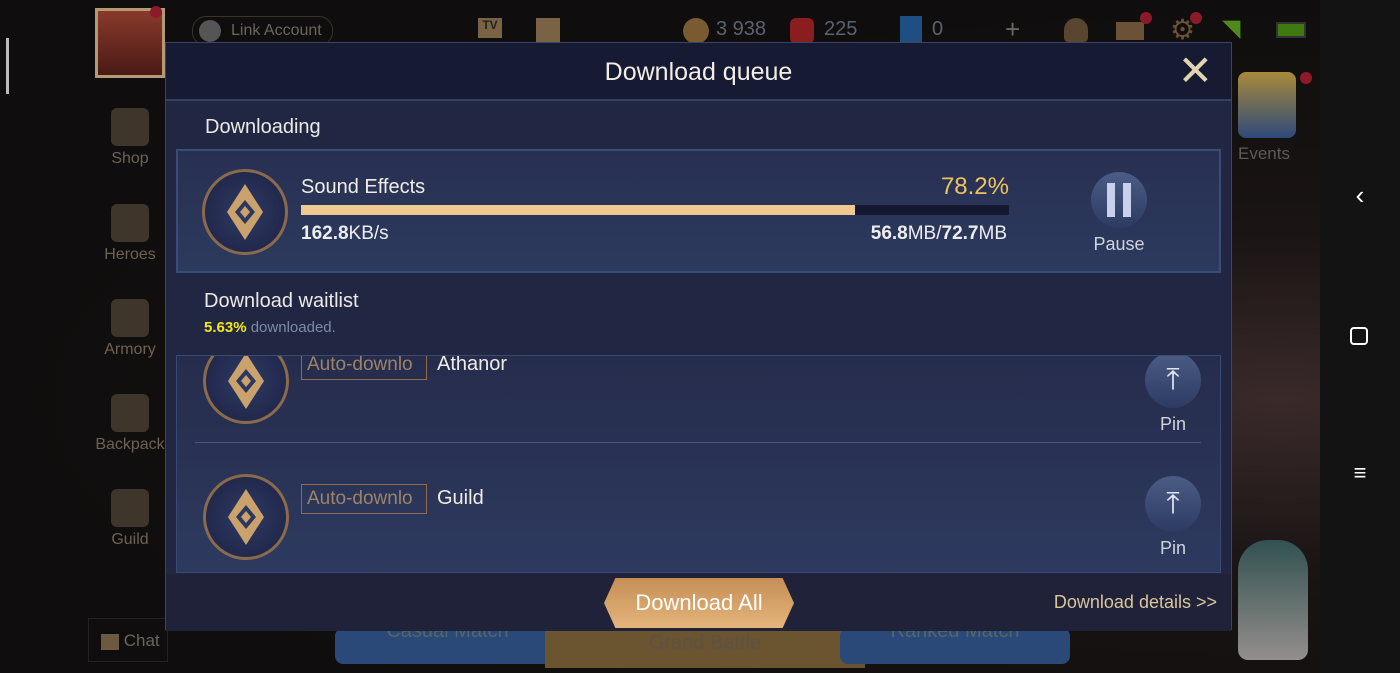 The height and width of the screenshot is (673, 1400). What do you see at coordinates (130, 254) in the screenshot?
I see `sidebar-label: Heroes` at bounding box center [130, 254].